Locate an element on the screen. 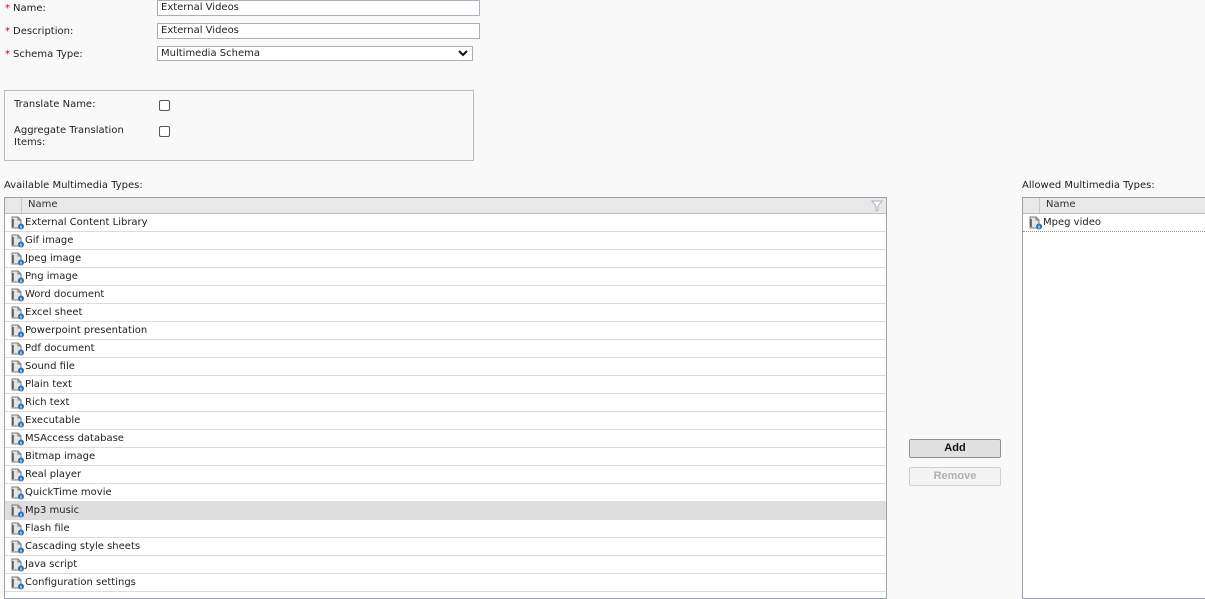 The width and height of the screenshot is (1205, 599). list-item-label: Executable is located at coordinates (53, 420).